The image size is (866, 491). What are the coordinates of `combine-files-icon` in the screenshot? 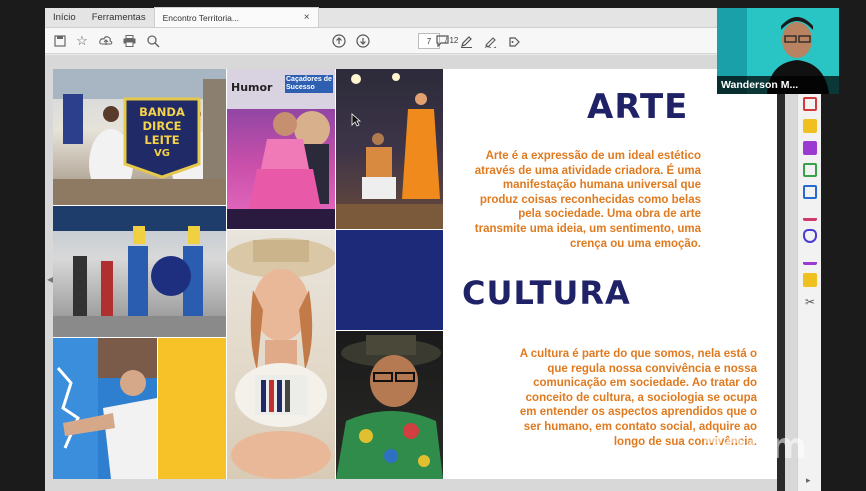 It's located at (810, 148).